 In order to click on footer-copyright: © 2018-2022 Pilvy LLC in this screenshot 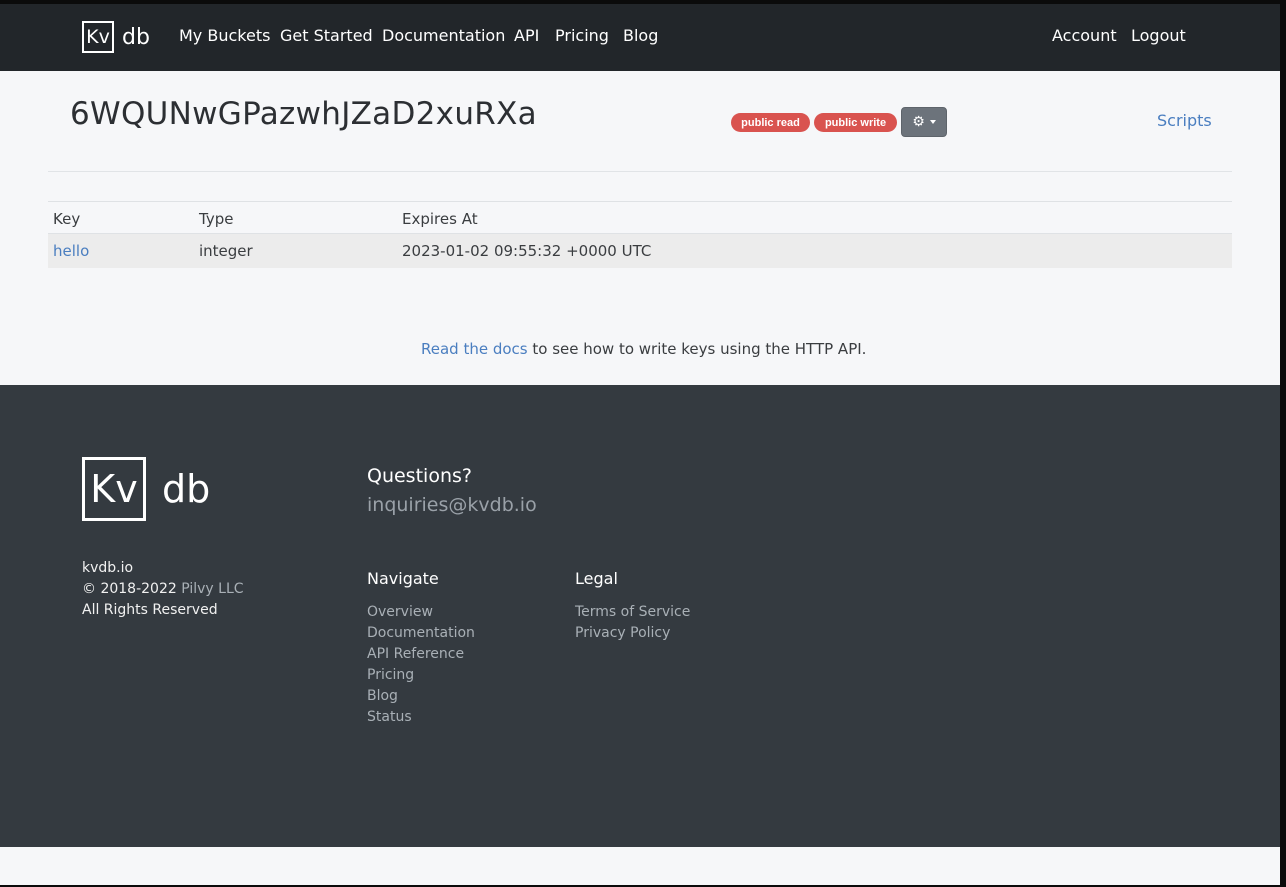, I will do `click(163, 589)`.